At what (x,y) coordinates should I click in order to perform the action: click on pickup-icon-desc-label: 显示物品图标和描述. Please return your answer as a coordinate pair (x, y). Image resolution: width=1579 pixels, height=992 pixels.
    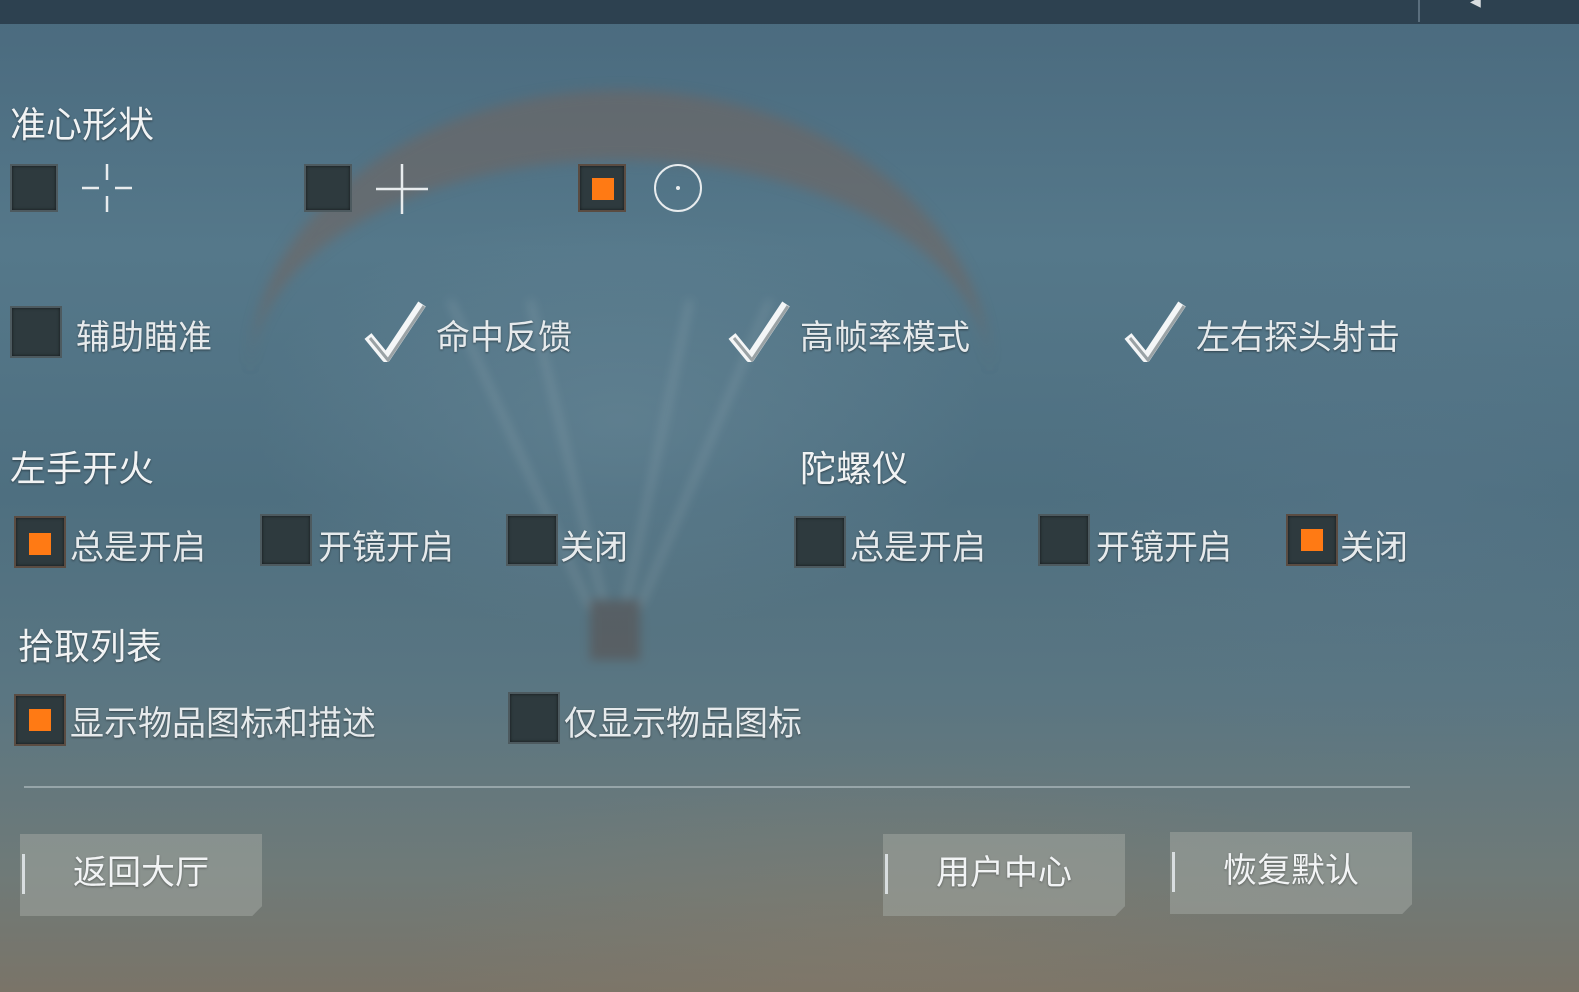
    Looking at the image, I should click on (223, 724).